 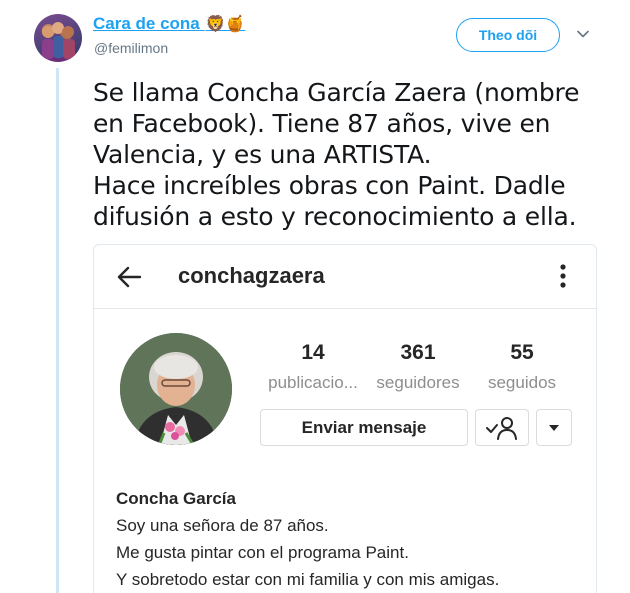 What do you see at coordinates (251, 275) in the screenshot?
I see `instagram-username: conchagzaera` at bounding box center [251, 275].